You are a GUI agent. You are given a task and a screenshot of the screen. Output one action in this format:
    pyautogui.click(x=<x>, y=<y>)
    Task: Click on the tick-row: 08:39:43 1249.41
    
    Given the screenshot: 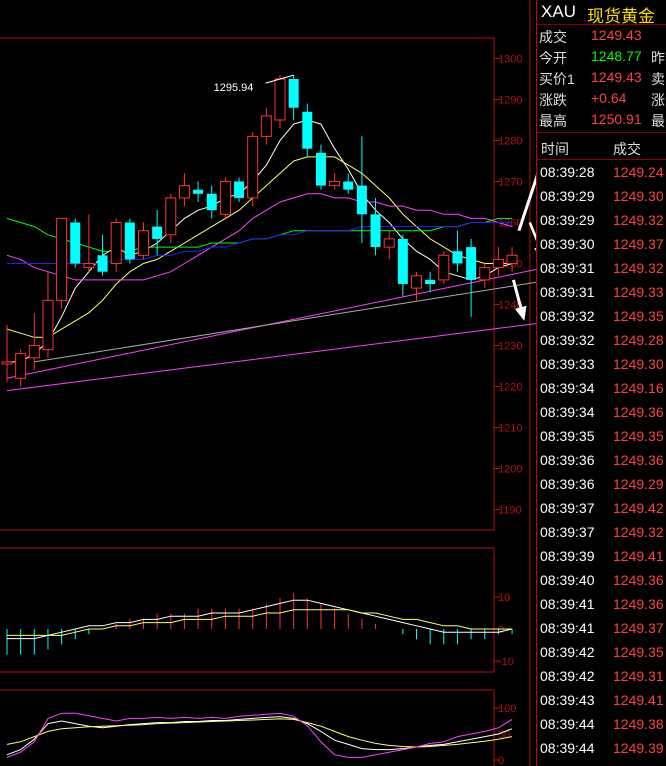 What is the action you would take?
    pyautogui.click(x=601, y=700)
    